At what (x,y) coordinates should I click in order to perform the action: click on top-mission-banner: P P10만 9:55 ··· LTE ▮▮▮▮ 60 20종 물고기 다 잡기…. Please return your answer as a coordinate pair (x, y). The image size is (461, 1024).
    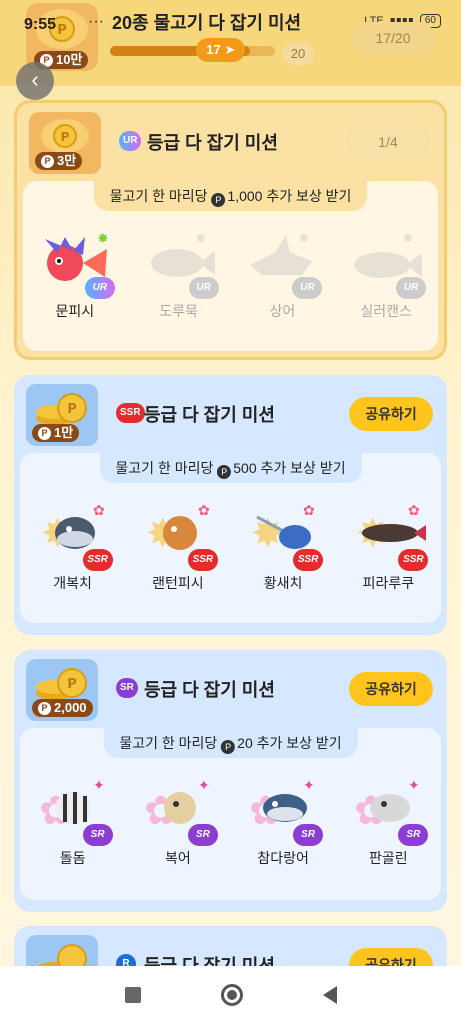
    Looking at the image, I should click on (230, 43).